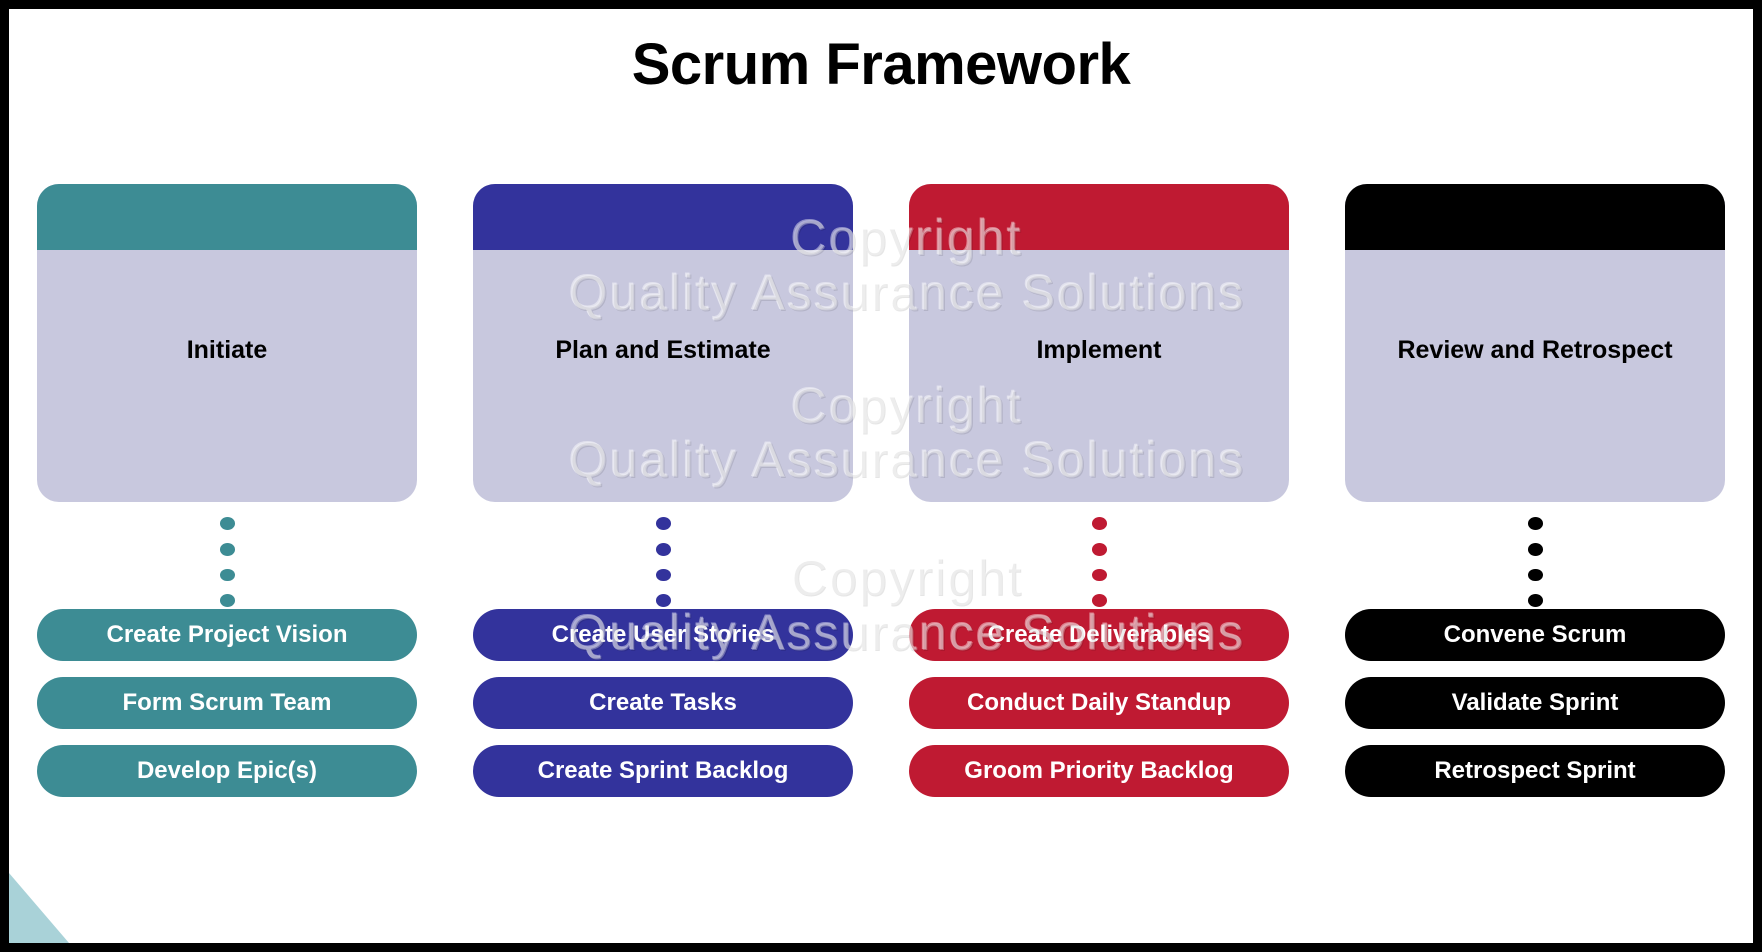 The width and height of the screenshot is (1762, 952). Describe the element at coordinates (1535, 635) in the screenshot. I see `phase-step-pill: Convene Scrum` at that location.